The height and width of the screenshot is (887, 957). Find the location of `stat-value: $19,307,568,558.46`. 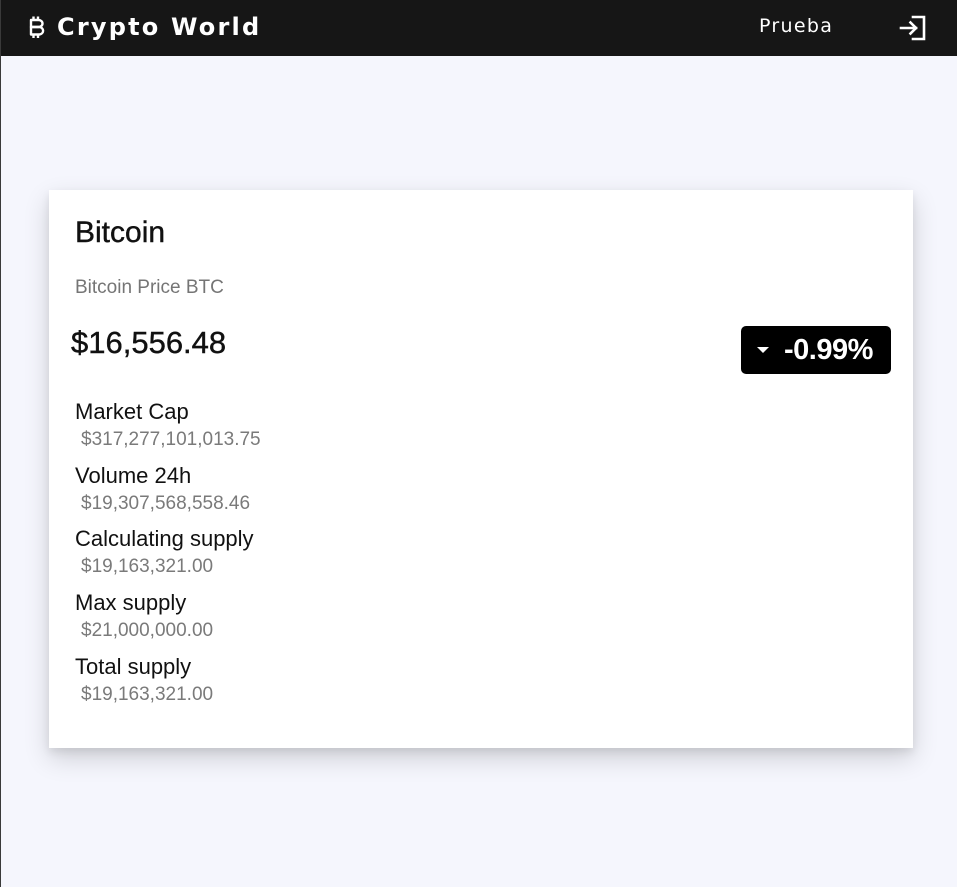

stat-value: $19,307,568,558.46 is located at coordinates (166, 503).